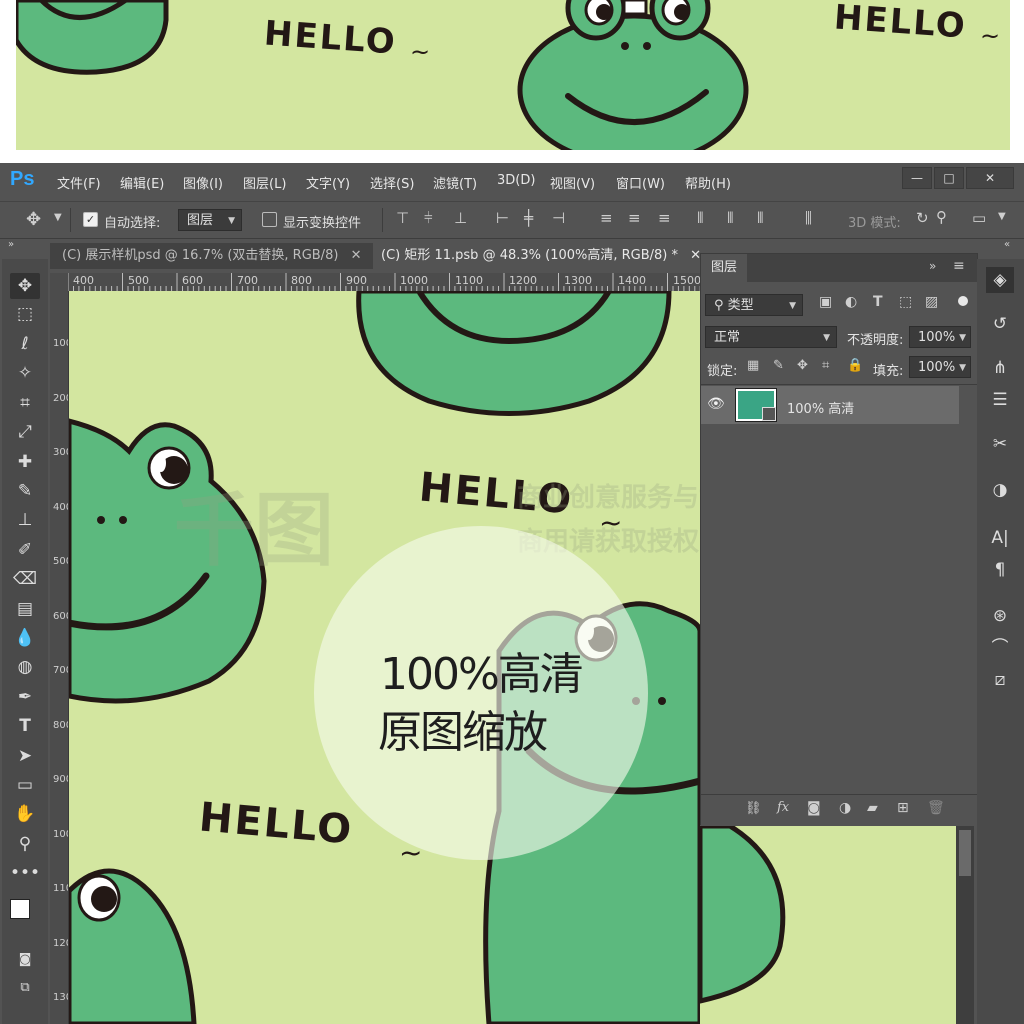  I want to click on lock-transparency-icon: ▦, so click(753, 365).